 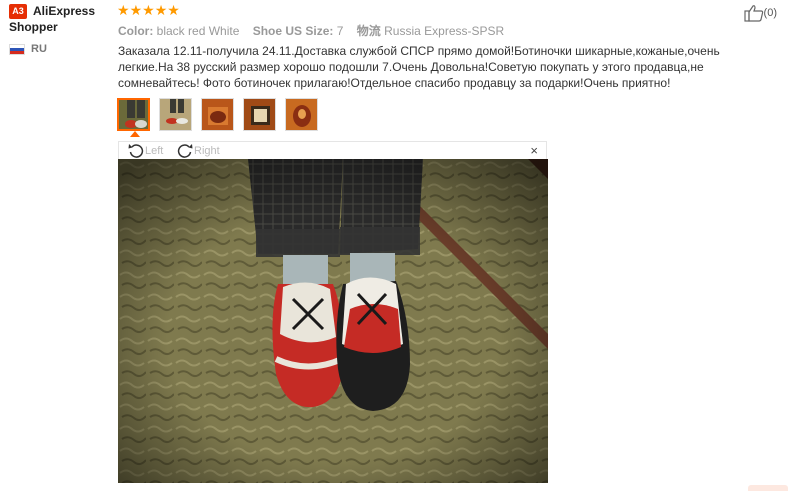 I want to click on rotate-right-button: Right, so click(x=198, y=151).